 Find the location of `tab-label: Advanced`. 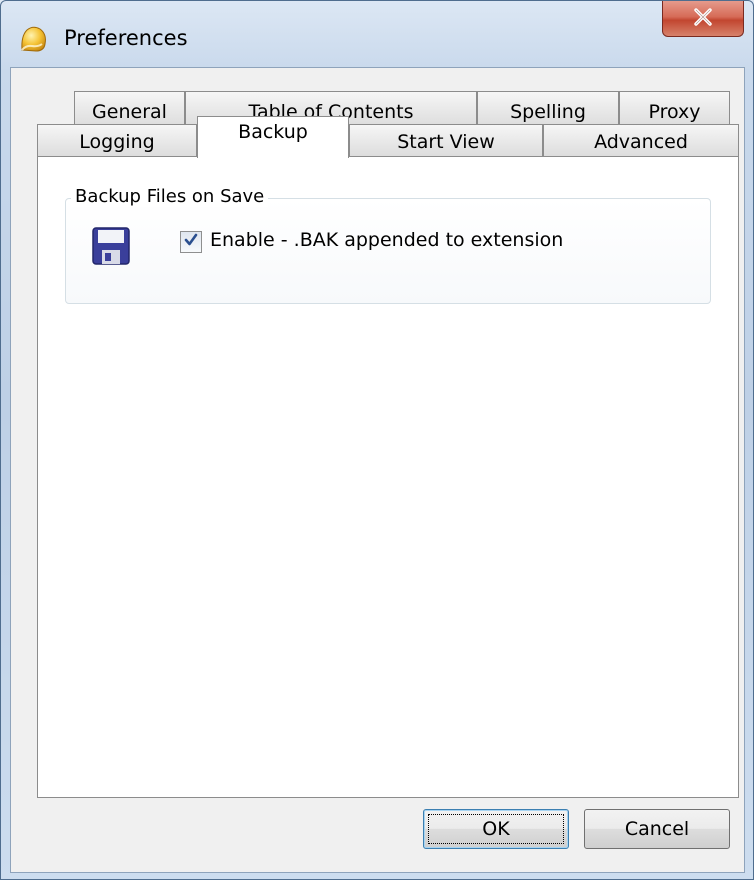

tab-label: Advanced is located at coordinates (641, 142).